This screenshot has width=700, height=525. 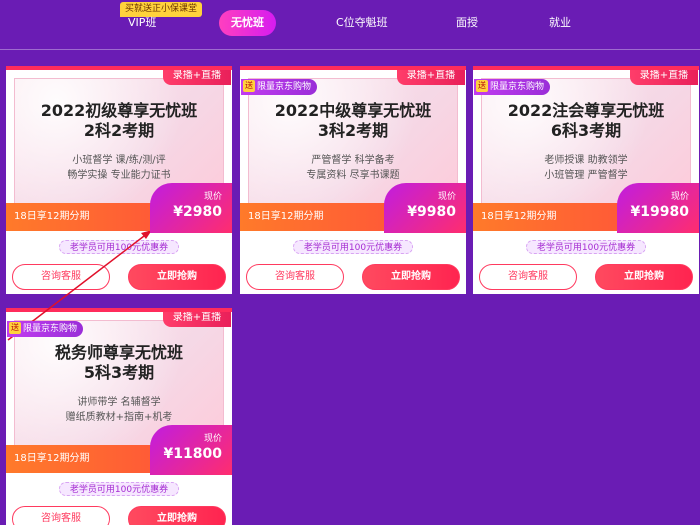 What do you see at coordinates (119, 175) in the screenshot?
I see `features-line2: 畅学实操 专业能力证书` at bounding box center [119, 175].